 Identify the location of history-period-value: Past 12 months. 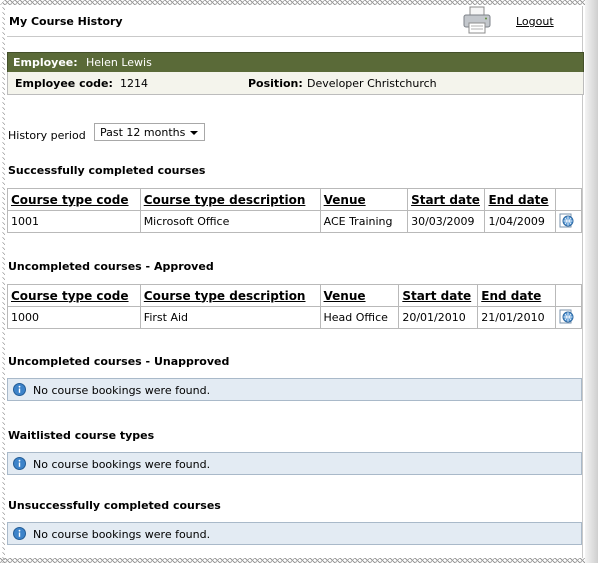
(143, 132).